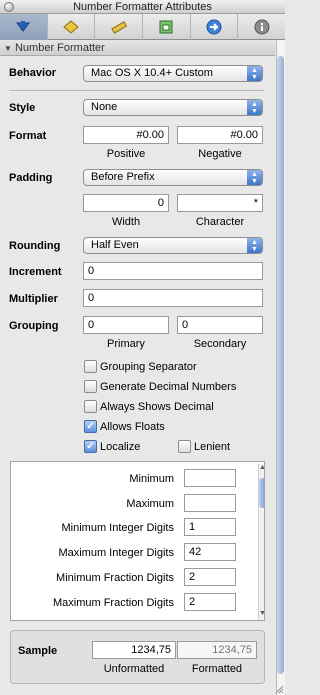 The image size is (320, 695). What do you see at coordinates (28, 136) in the screenshot?
I see `format-label: Format` at bounding box center [28, 136].